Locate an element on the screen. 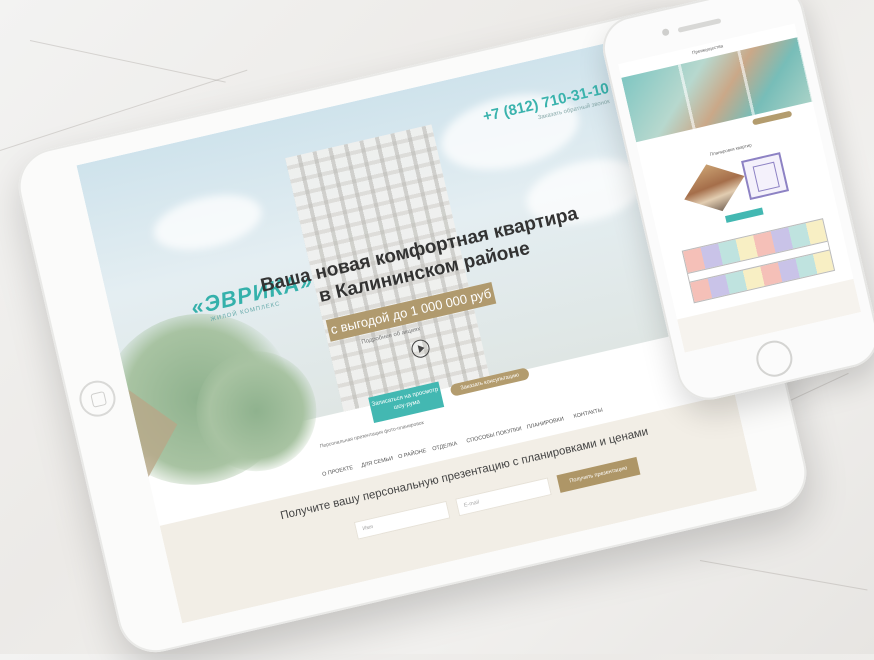 This screenshot has width=874, height=660. email-input: E-mail is located at coordinates (503, 497).